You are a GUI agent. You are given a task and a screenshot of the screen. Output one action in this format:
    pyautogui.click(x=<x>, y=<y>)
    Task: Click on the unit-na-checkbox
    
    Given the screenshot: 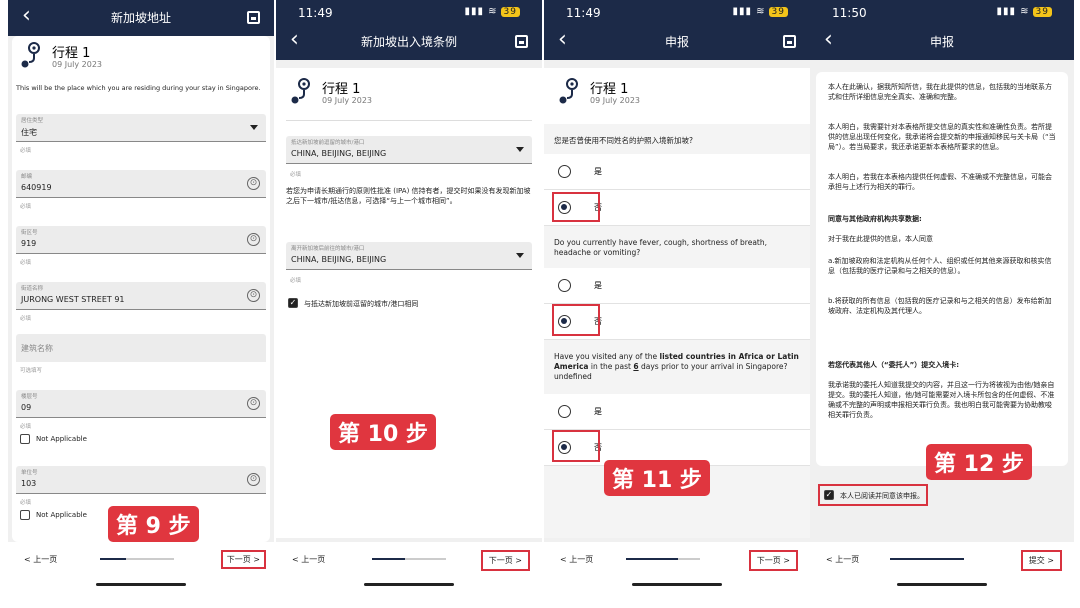 What is the action you would take?
    pyautogui.click(x=25, y=515)
    